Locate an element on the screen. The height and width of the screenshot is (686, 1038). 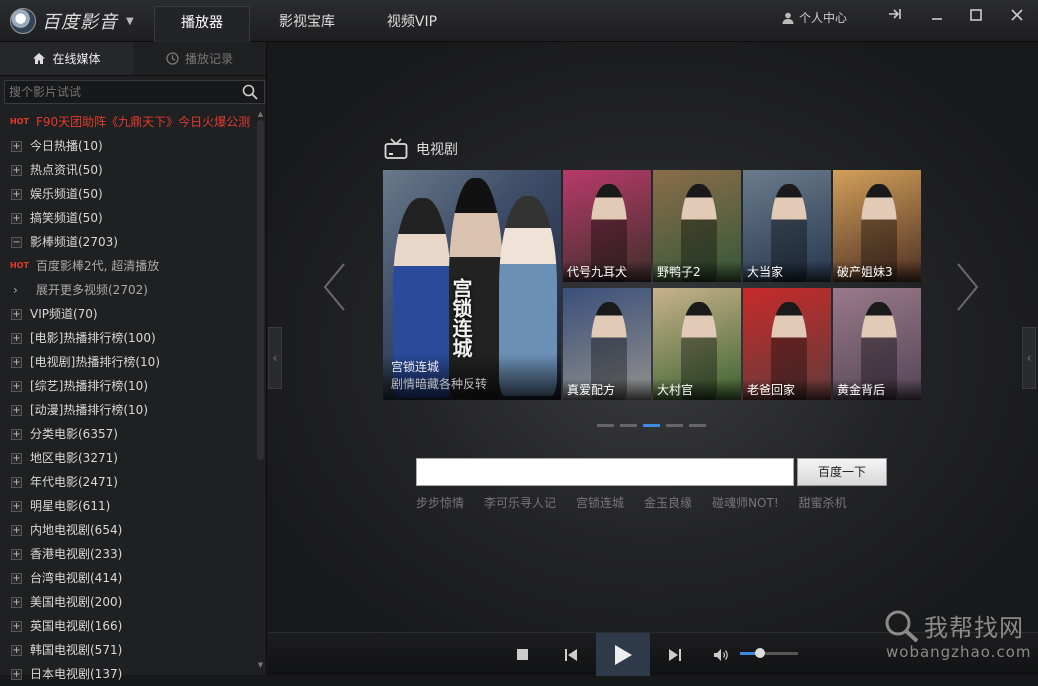
sidebar-item: + VIP频道(70) is located at coordinates (128, 314).